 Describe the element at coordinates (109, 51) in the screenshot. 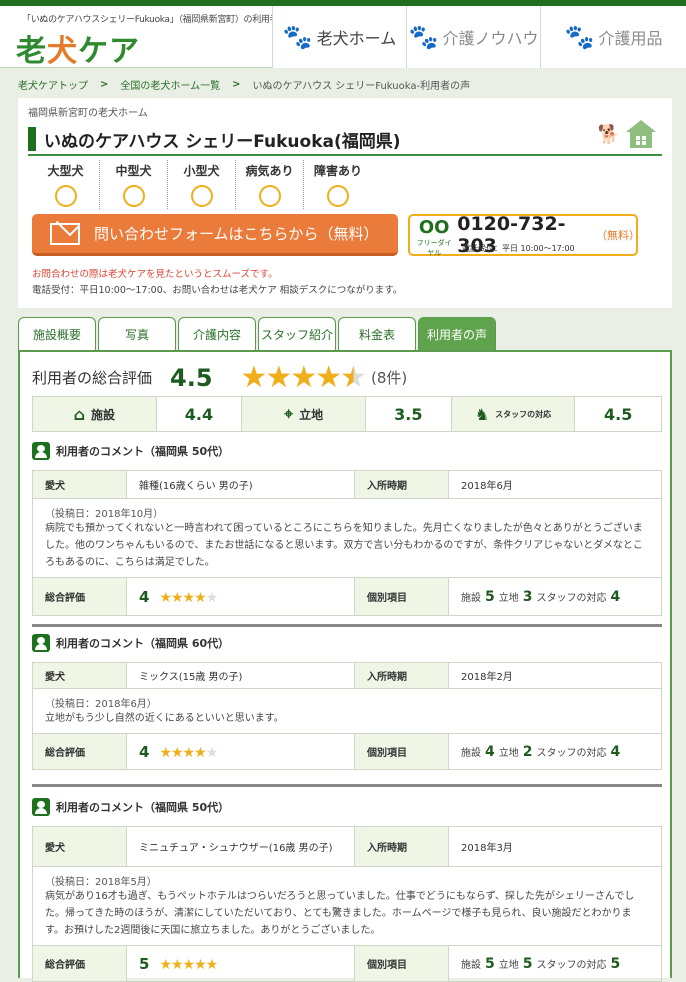

I see `logo-text-3: ケア` at that location.